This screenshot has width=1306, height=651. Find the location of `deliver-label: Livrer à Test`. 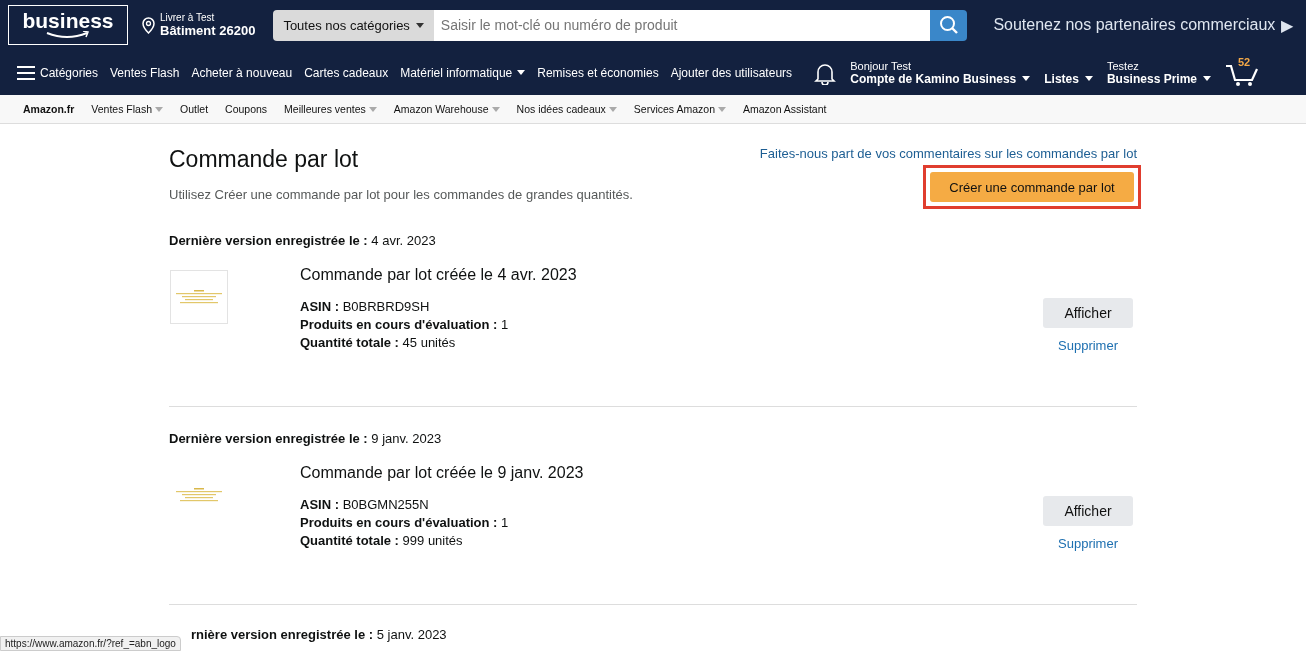

deliver-label: Livrer à Test is located at coordinates (208, 17).